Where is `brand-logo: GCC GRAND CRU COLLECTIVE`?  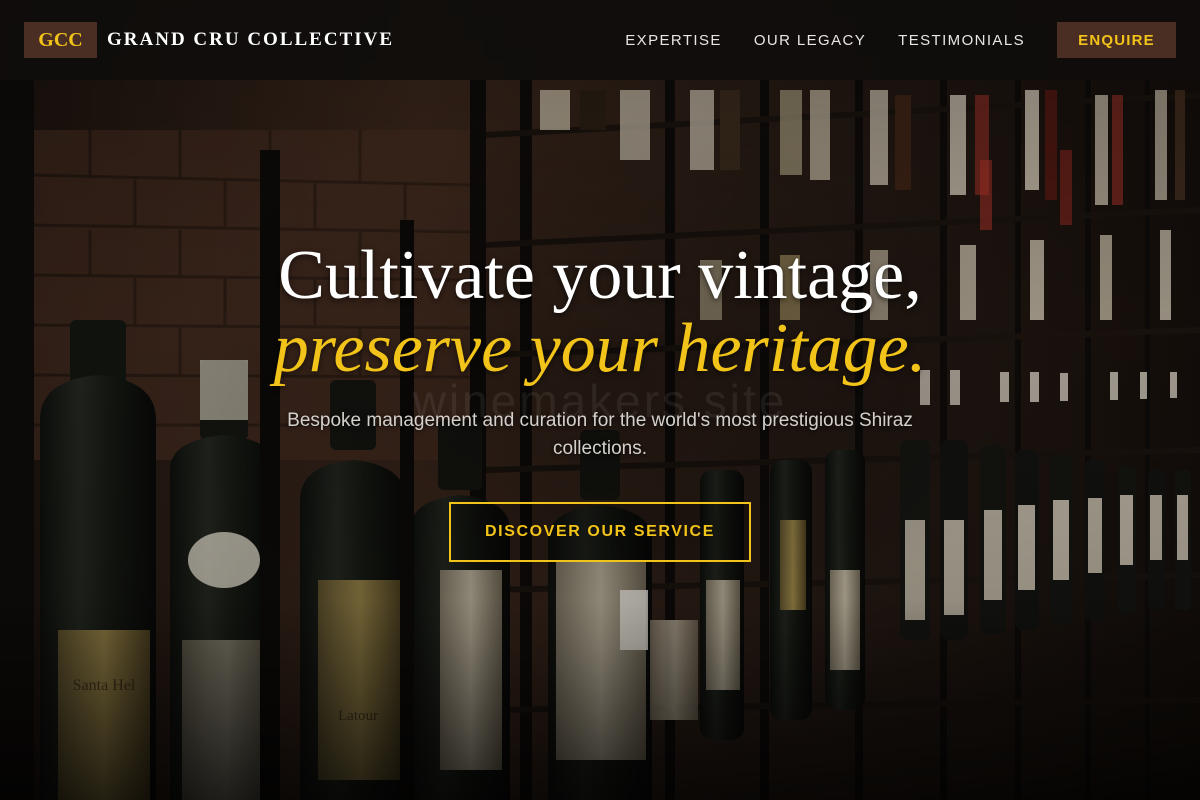
brand-logo: GCC GRAND CRU COLLECTIVE is located at coordinates (209, 40).